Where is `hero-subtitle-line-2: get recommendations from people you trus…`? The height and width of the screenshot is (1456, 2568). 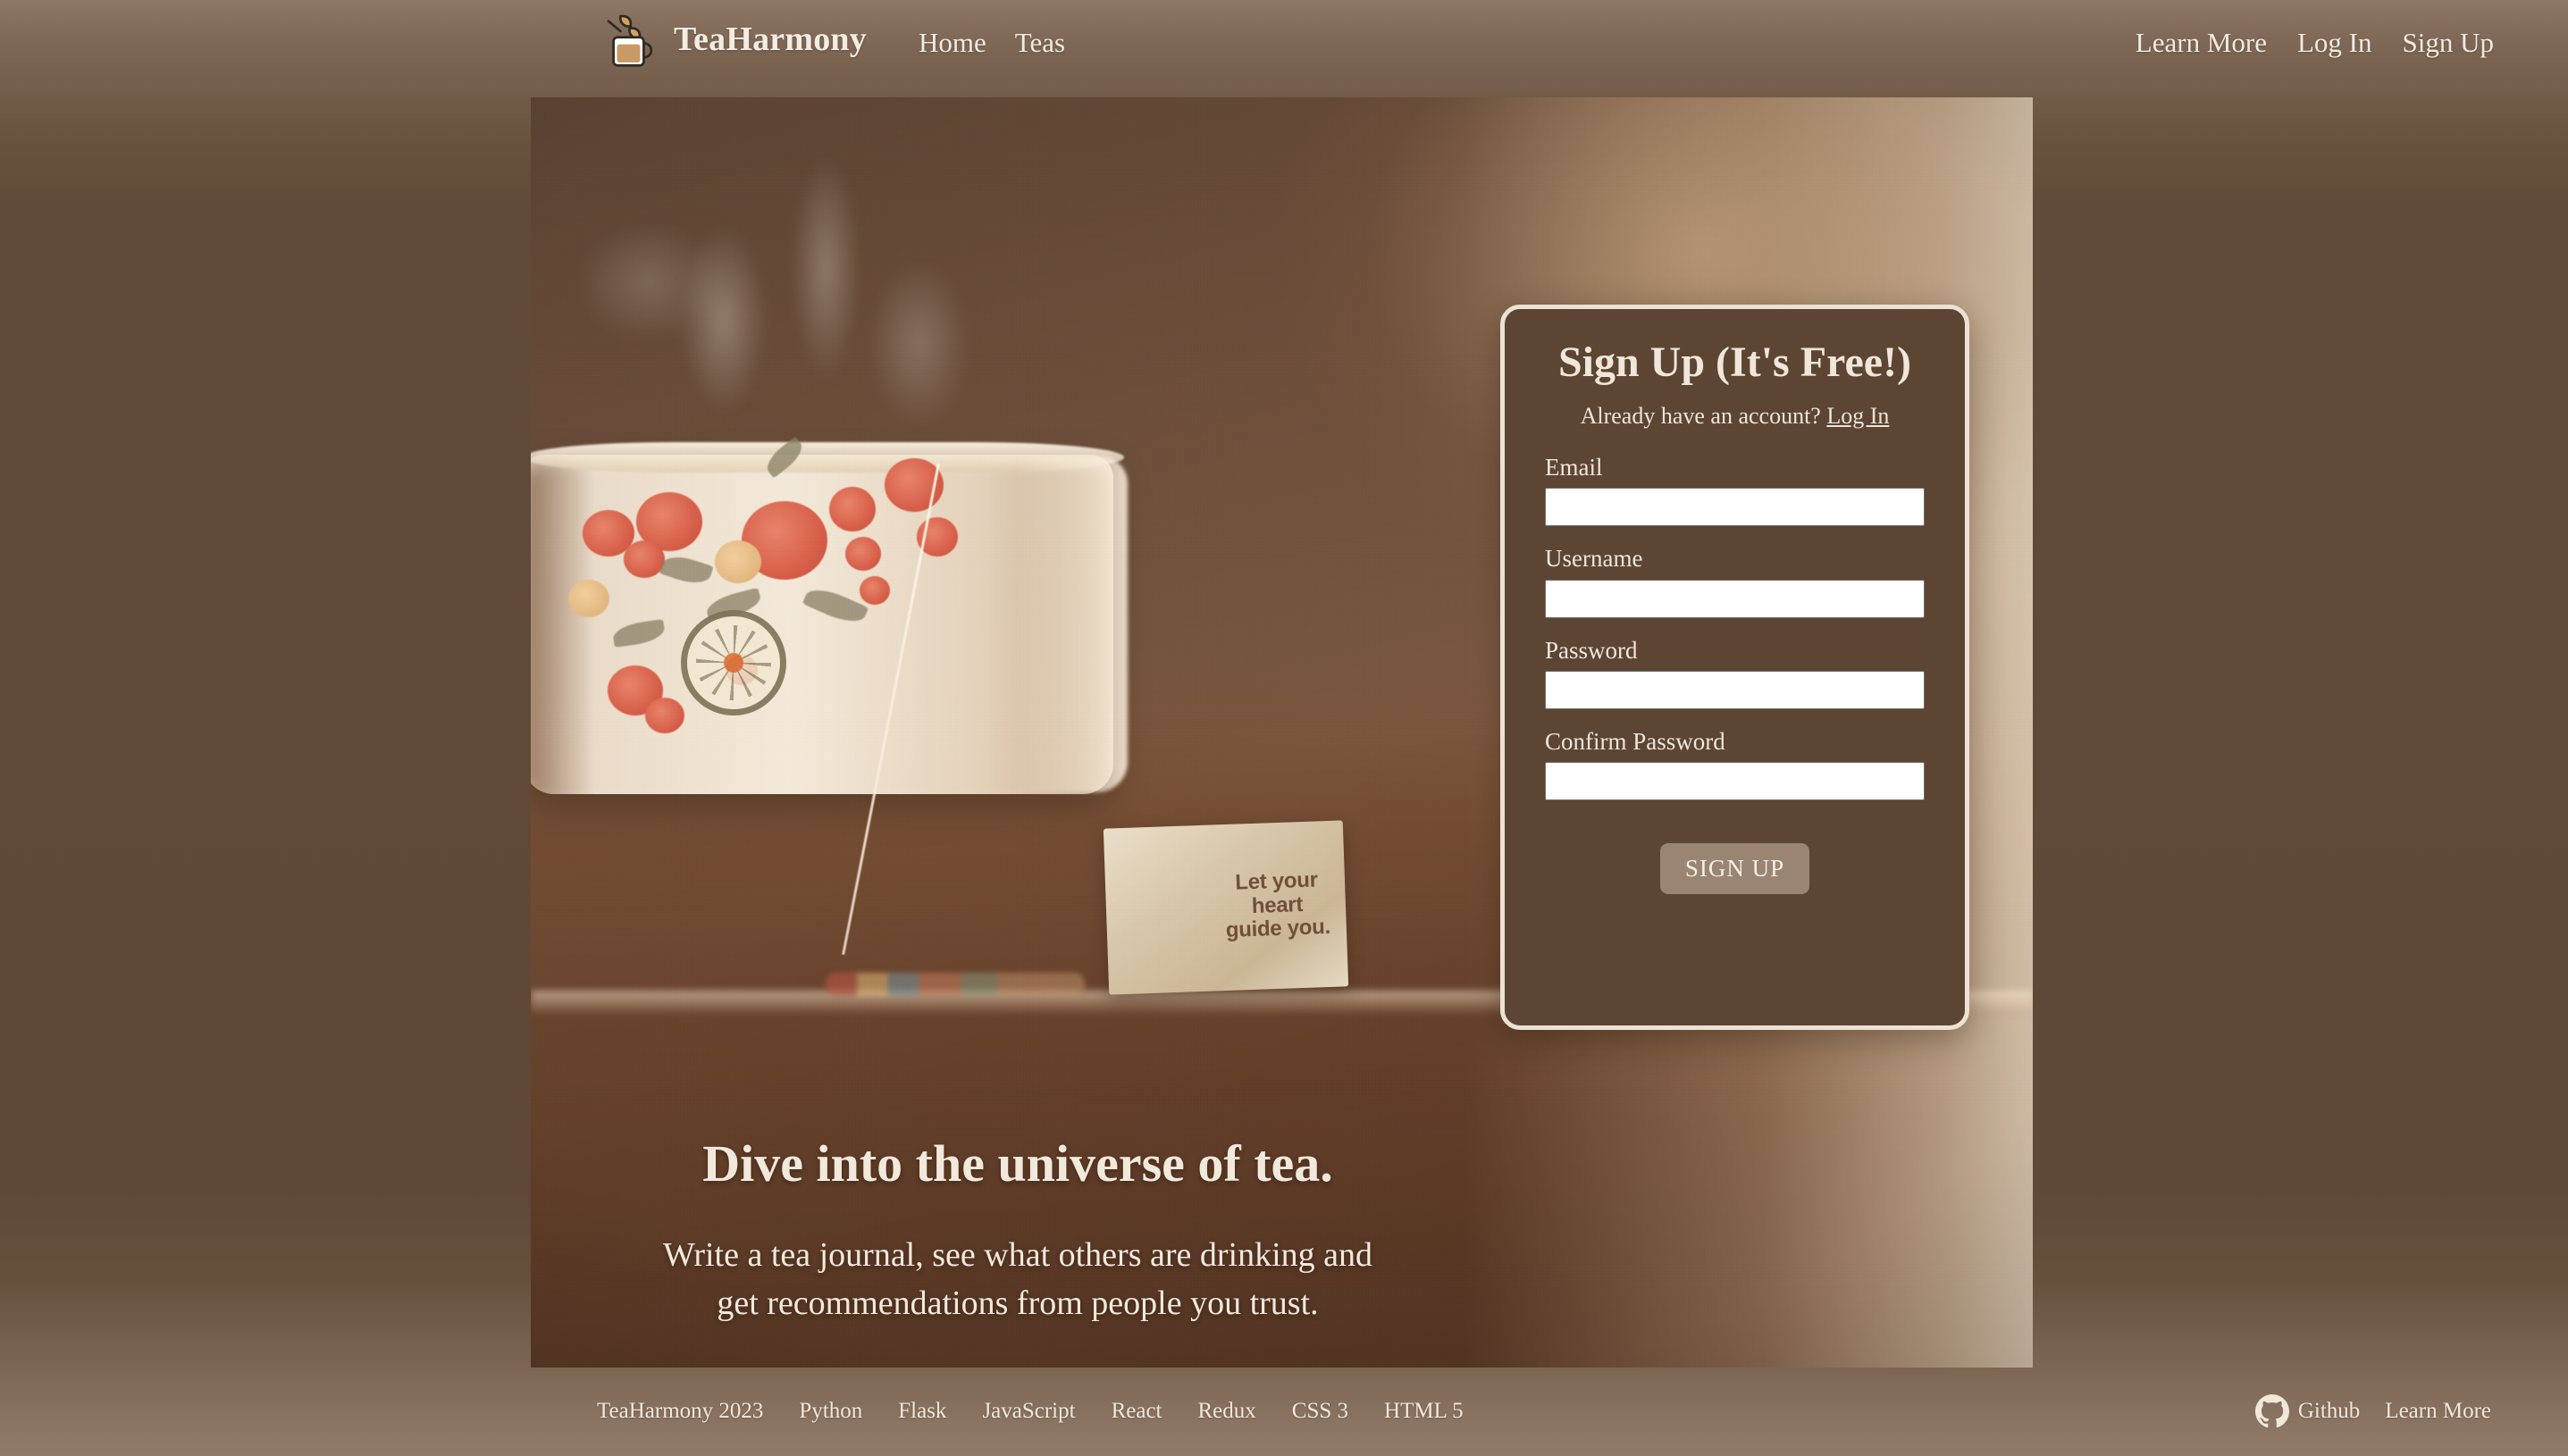
hero-subtitle-line-2: get recommendations from people you trus… is located at coordinates (1018, 1303).